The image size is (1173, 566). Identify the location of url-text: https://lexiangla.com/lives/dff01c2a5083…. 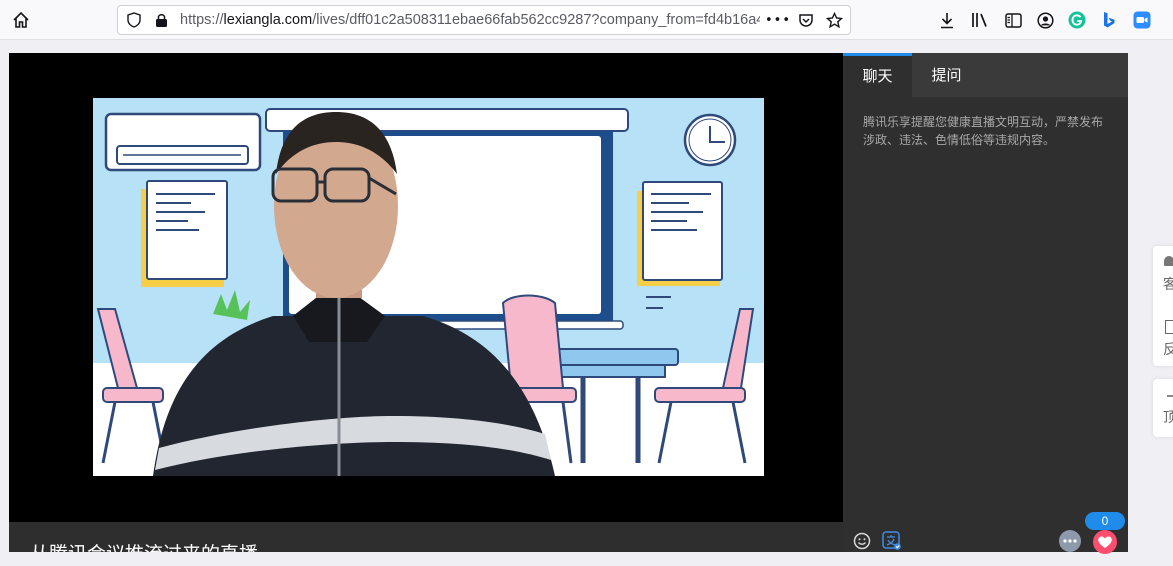
(470, 20).